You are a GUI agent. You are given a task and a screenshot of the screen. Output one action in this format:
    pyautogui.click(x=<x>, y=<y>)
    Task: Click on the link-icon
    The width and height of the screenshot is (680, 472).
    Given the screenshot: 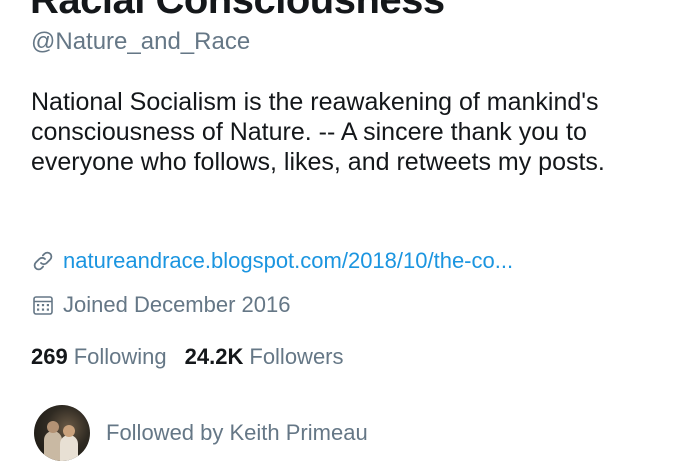 What is the action you would take?
    pyautogui.click(x=43, y=261)
    